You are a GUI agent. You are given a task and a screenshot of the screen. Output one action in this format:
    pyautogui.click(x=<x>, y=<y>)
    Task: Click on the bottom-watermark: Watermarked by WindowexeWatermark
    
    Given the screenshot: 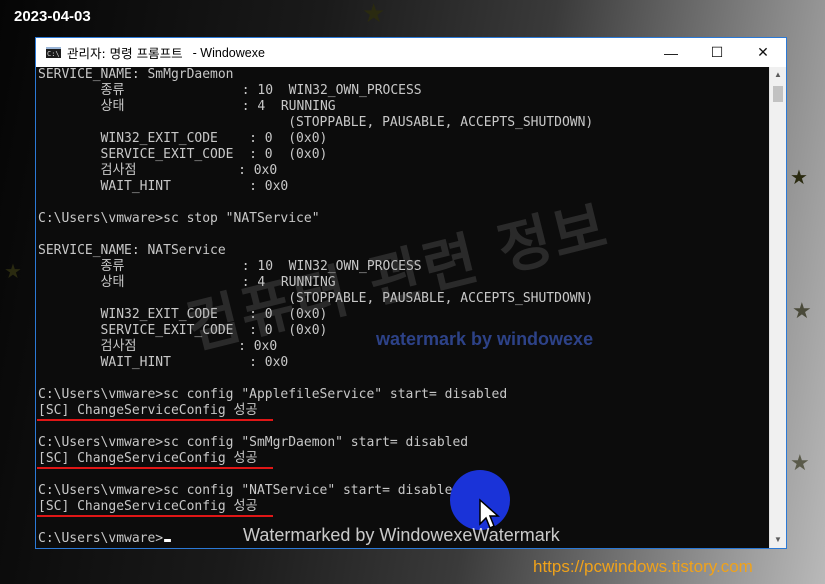 What is the action you would take?
    pyautogui.click(x=401, y=535)
    